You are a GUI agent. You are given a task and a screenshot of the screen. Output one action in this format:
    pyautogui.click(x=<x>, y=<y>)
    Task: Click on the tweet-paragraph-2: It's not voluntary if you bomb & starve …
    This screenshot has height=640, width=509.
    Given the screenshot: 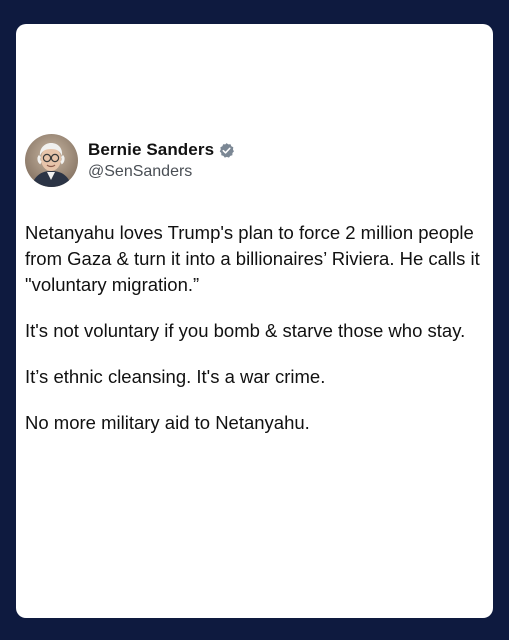 What is the action you would take?
    pyautogui.click(x=245, y=330)
    